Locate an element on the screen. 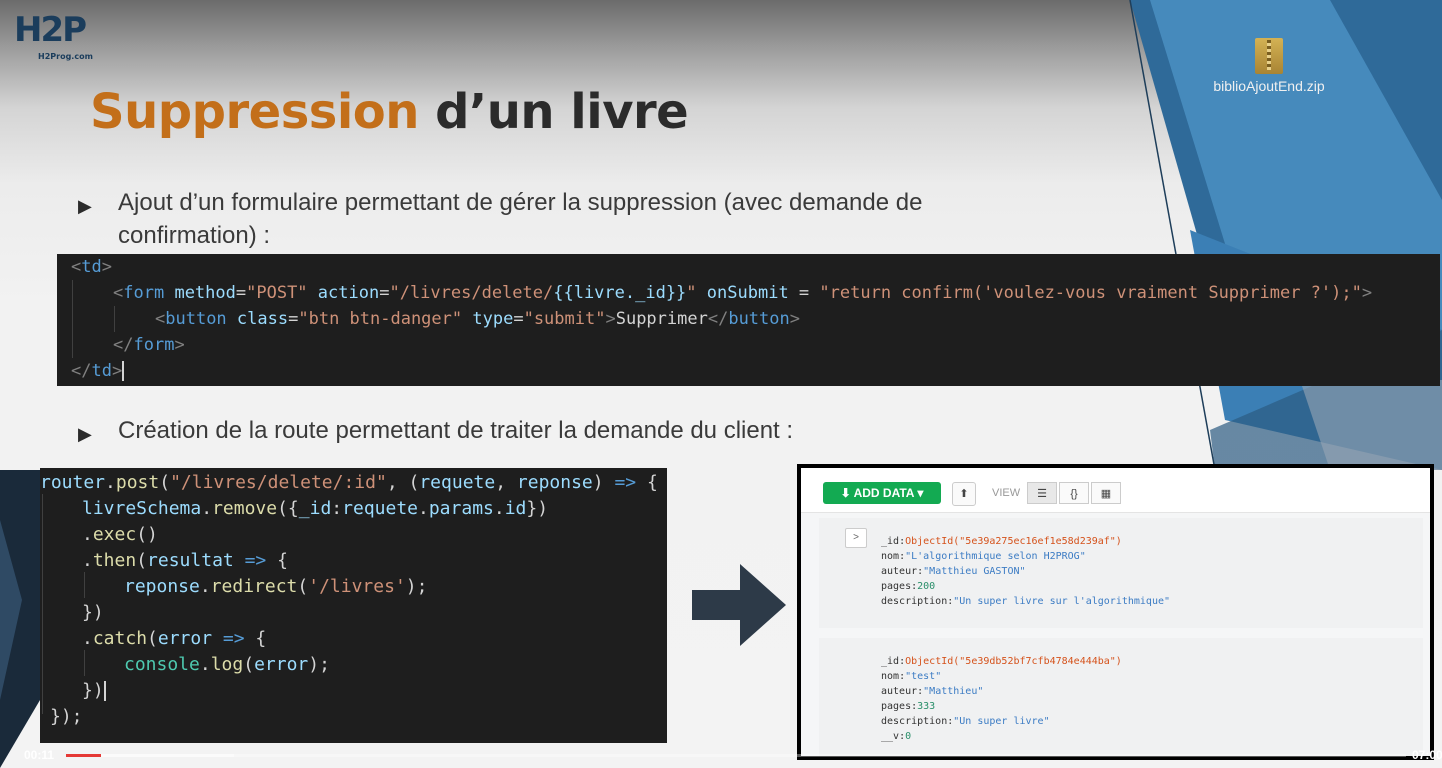 This screenshot has height=768, width=1442. token: , is located at coordinates (506, 482).